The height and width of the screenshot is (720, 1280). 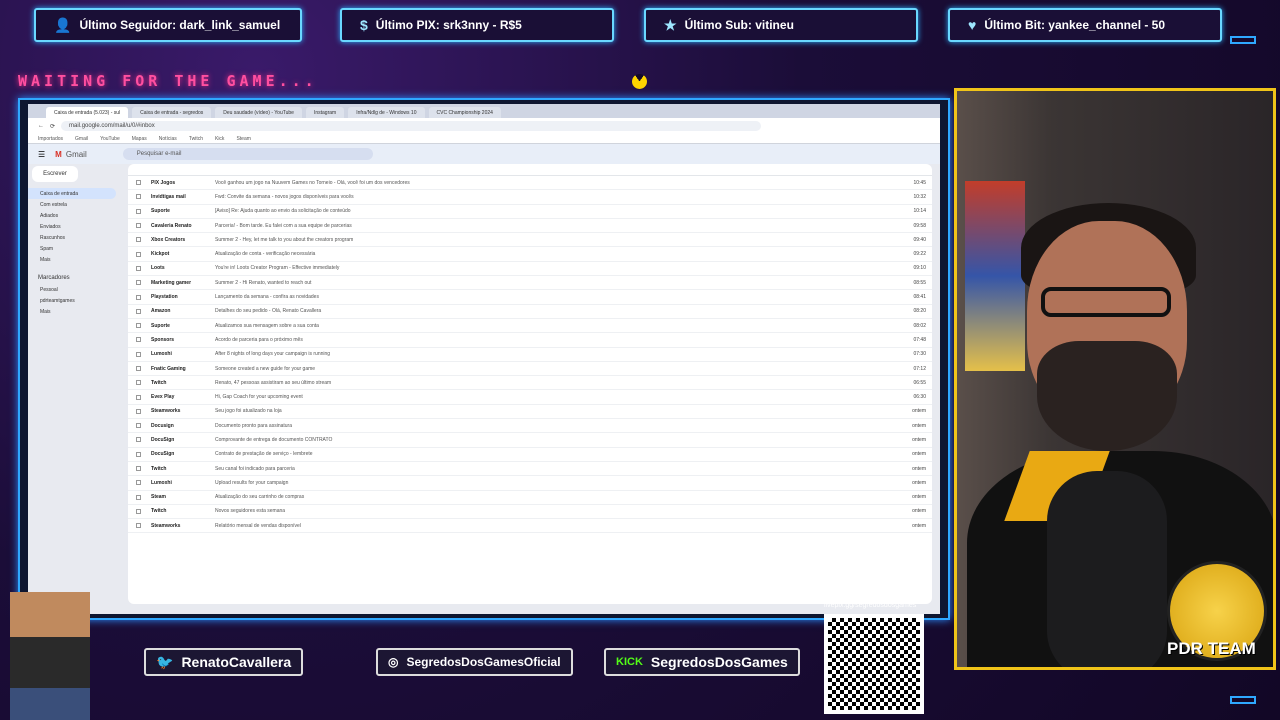 What do you see at coordinates (72, 259) in the screenshot?
I see `folder-more: Mais` at bounding box center [72, 259].